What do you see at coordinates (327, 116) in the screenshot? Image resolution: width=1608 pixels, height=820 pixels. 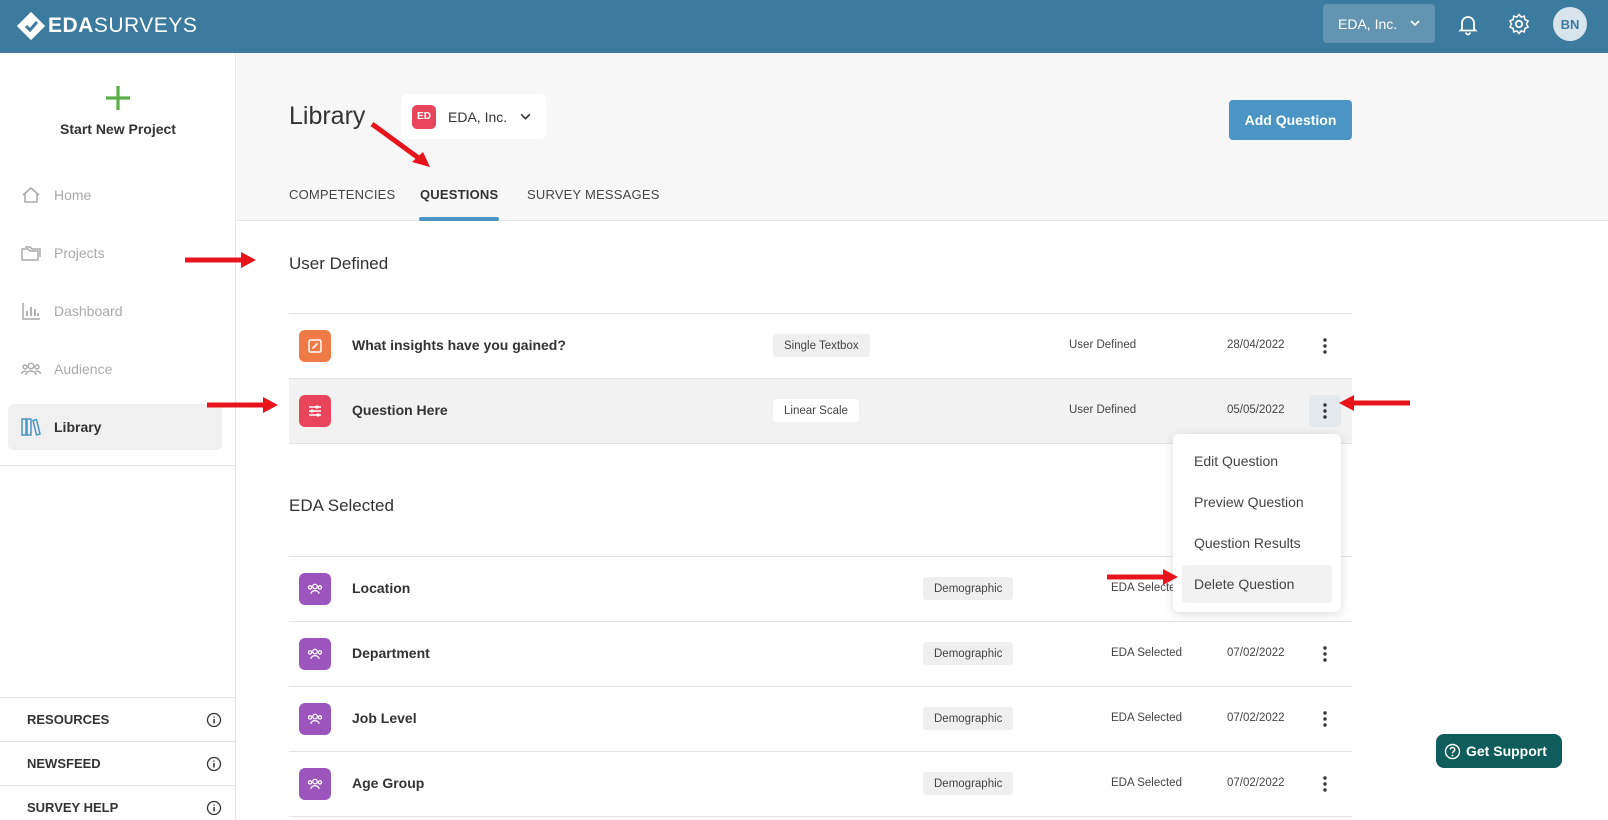 I see `page-title: Library` at bounding box center [327, 116].